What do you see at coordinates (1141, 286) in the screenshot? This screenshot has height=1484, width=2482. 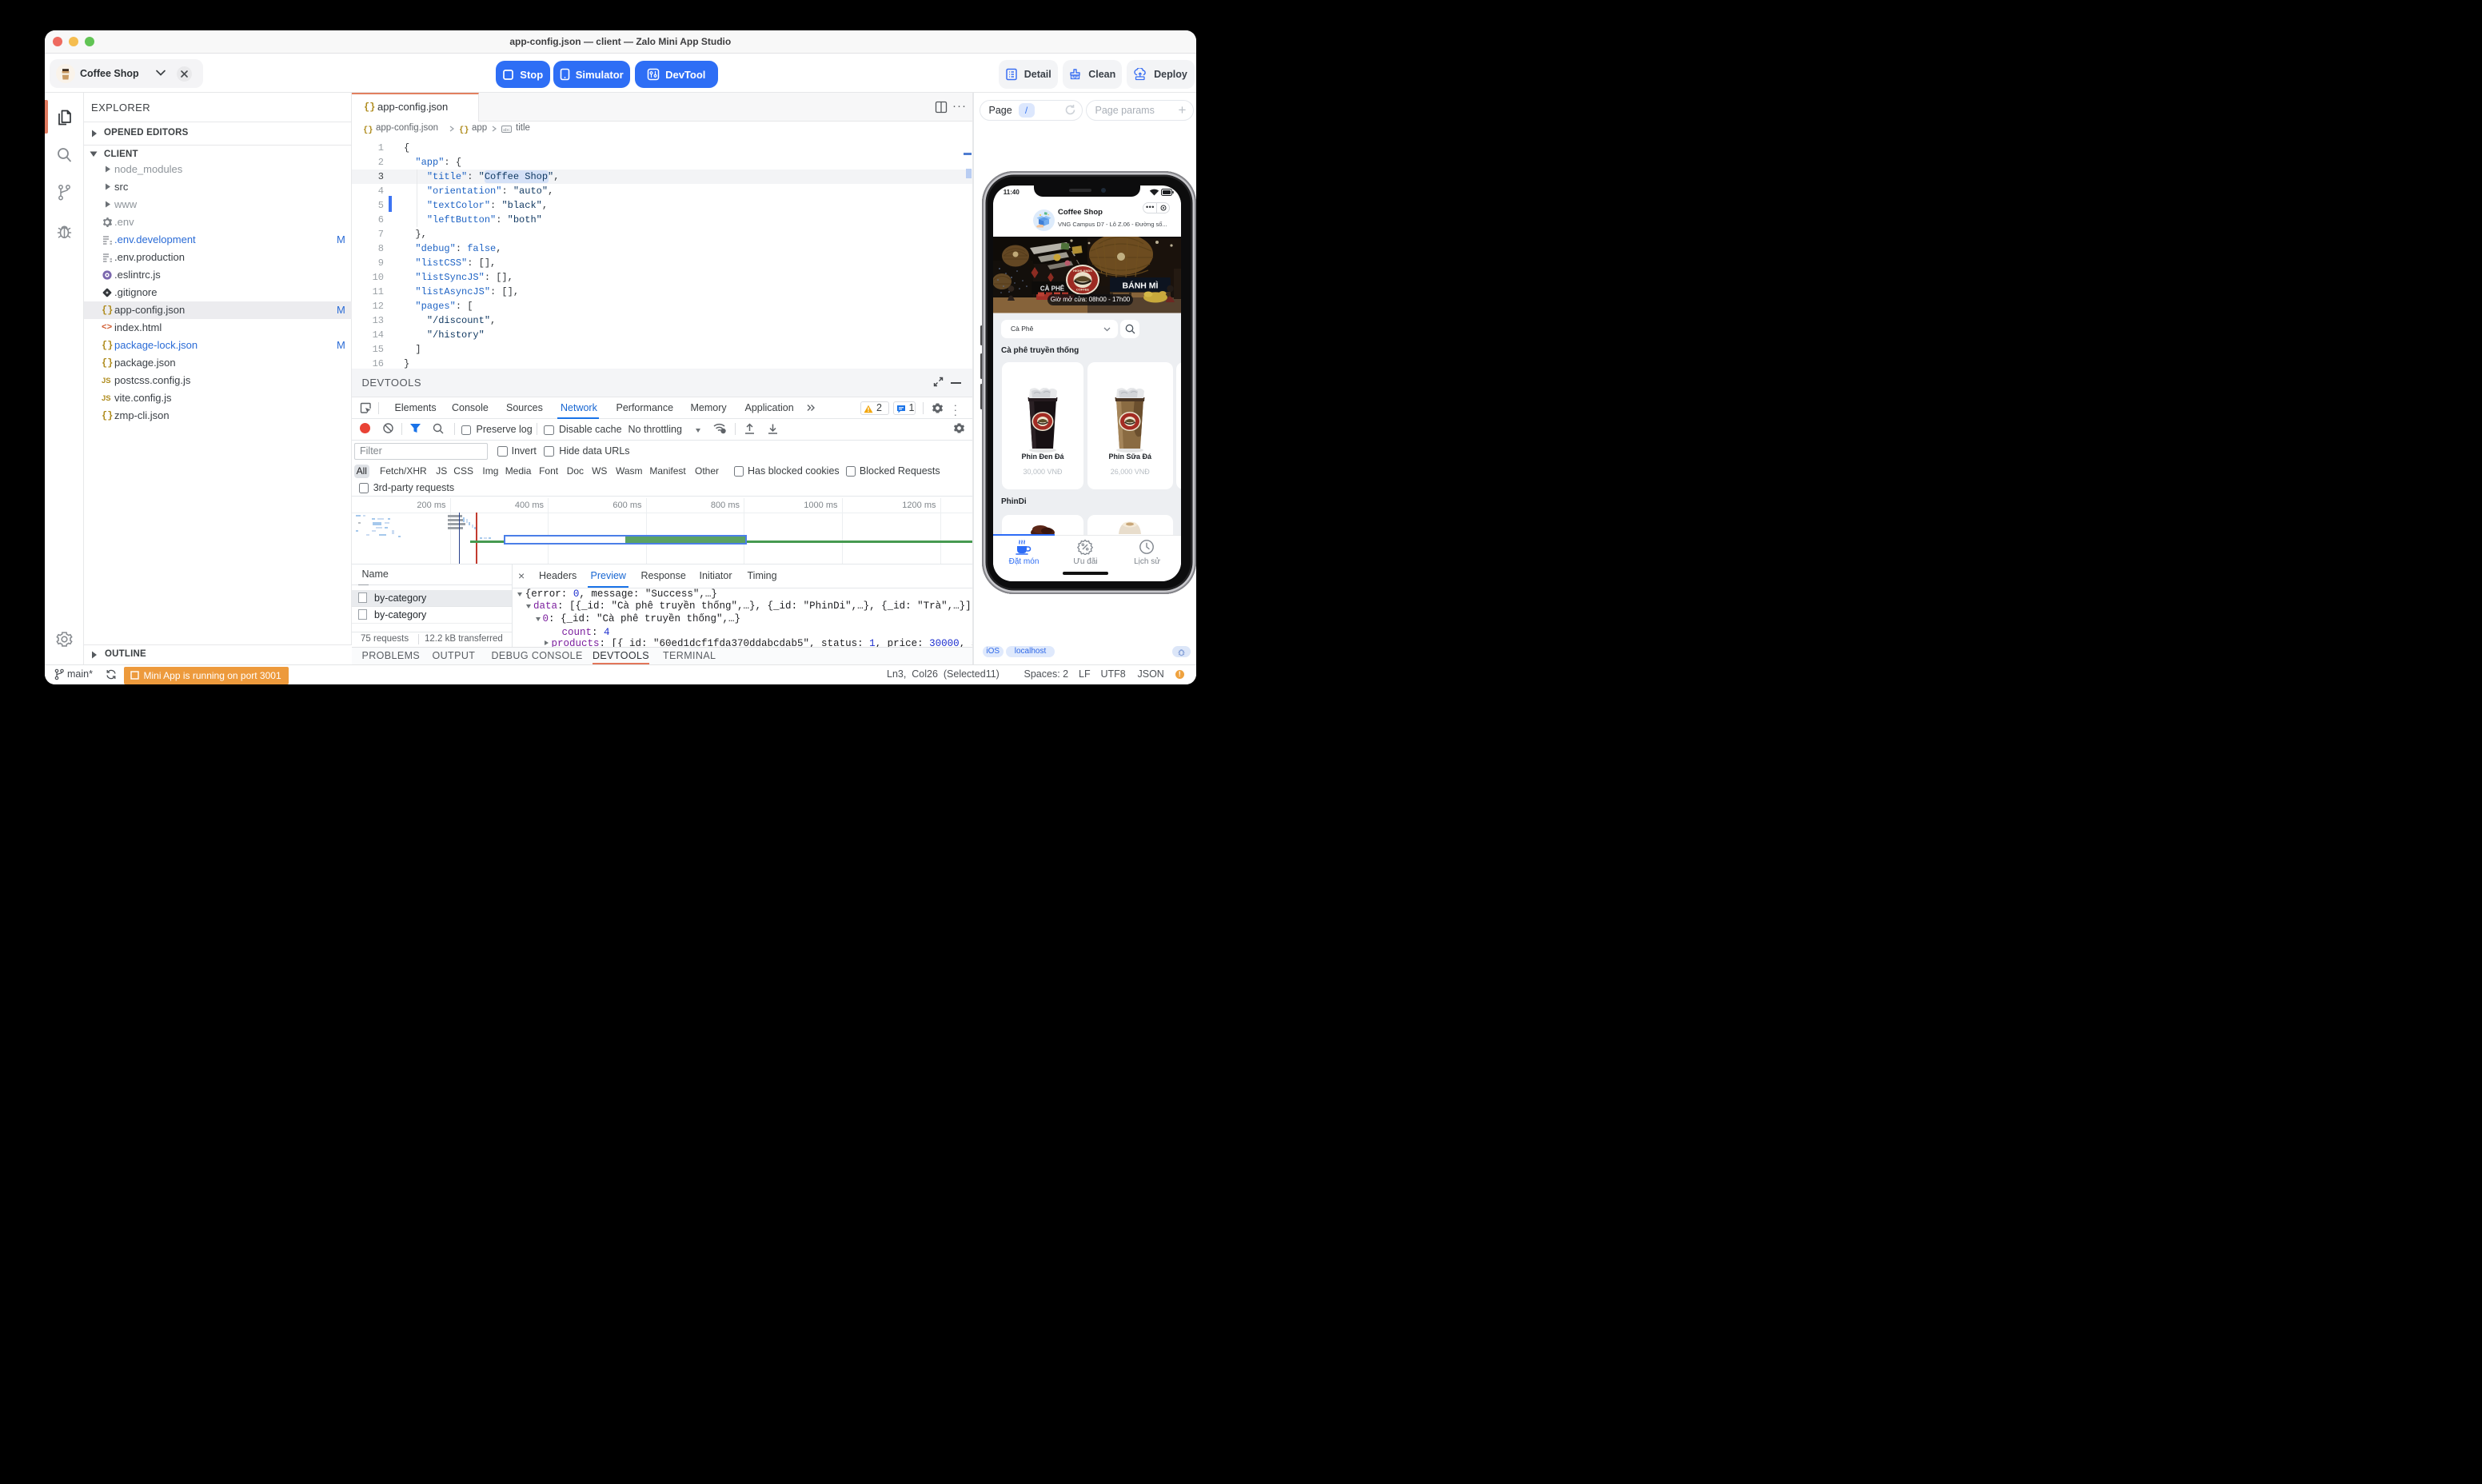 I see `svg-text: BÁNH MÌ` at bounding box center [1141, 286].